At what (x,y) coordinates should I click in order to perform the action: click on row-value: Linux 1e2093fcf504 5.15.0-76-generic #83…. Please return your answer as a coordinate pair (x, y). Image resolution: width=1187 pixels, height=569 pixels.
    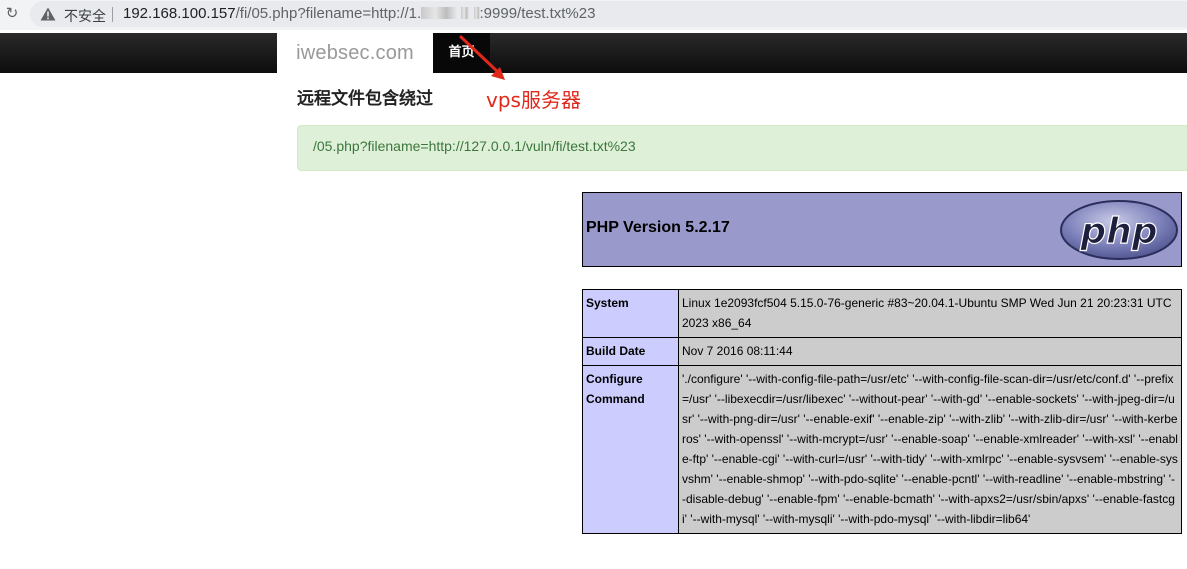
    Looking at the image, I should click on (930, 313).